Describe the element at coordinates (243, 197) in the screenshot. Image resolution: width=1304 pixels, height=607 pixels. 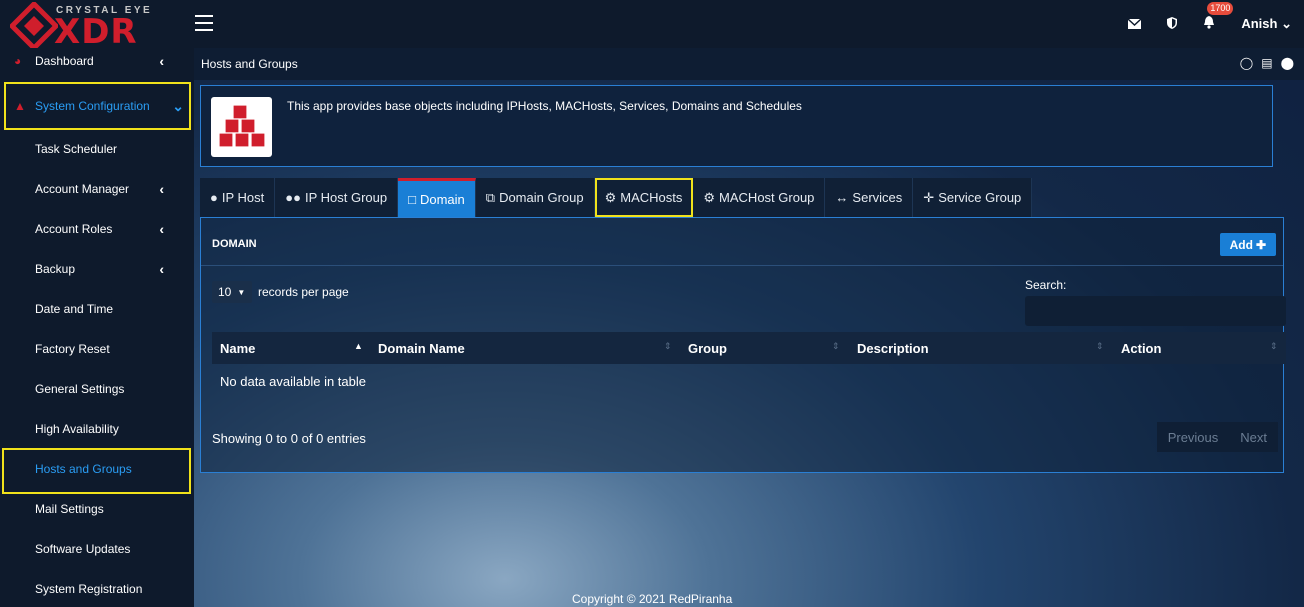
I see `tab-label: IP Host` at that location.